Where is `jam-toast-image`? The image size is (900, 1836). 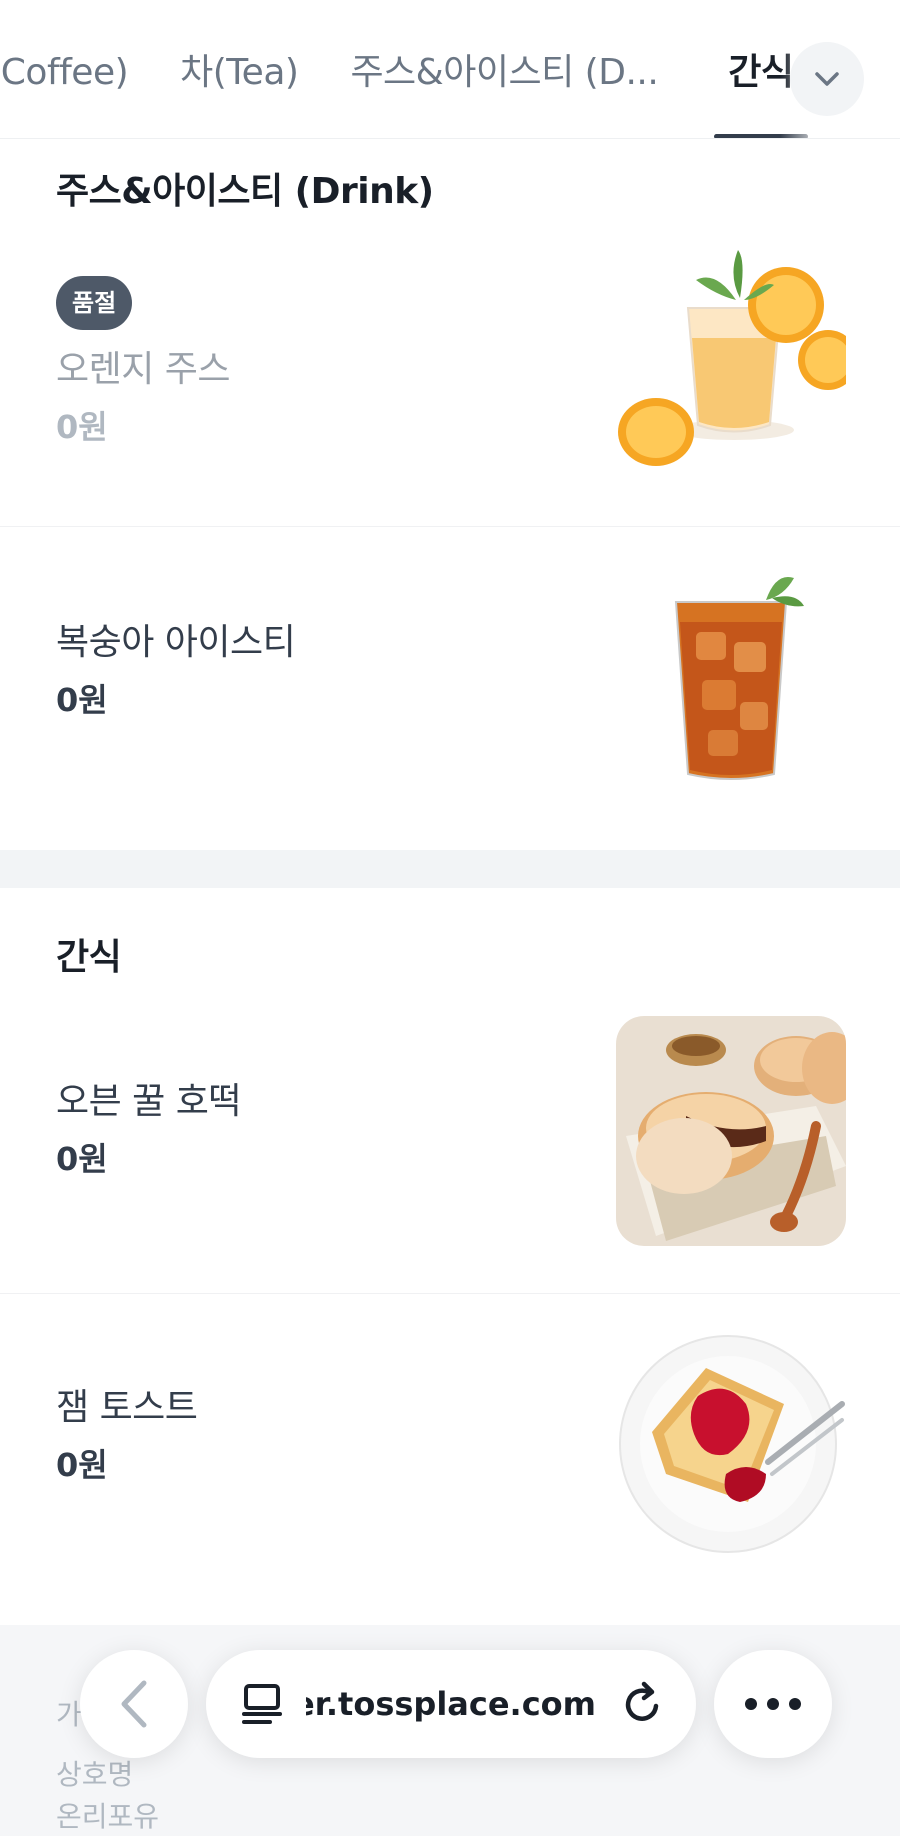 jam-toast-image is located at coordinates (731, 1449).